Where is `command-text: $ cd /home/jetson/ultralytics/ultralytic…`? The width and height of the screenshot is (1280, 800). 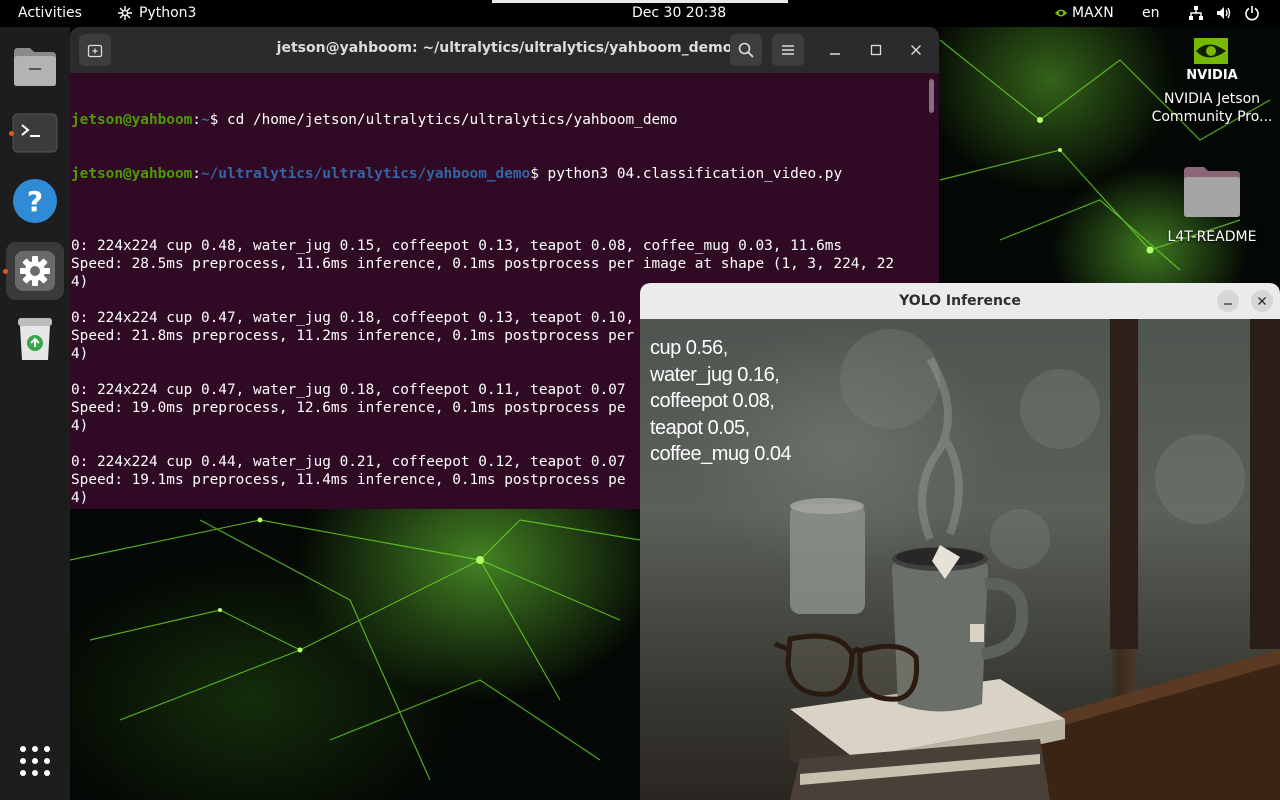 command-text: $ cd /home/jetson/ultralytics/ultralytic… is located at coordinates (443, 120).